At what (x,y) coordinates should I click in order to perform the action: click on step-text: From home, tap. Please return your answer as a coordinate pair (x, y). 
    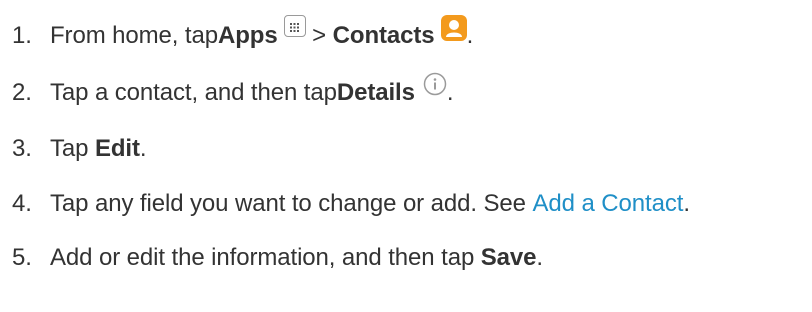
    Looking at the image, I should click on (134, 35).